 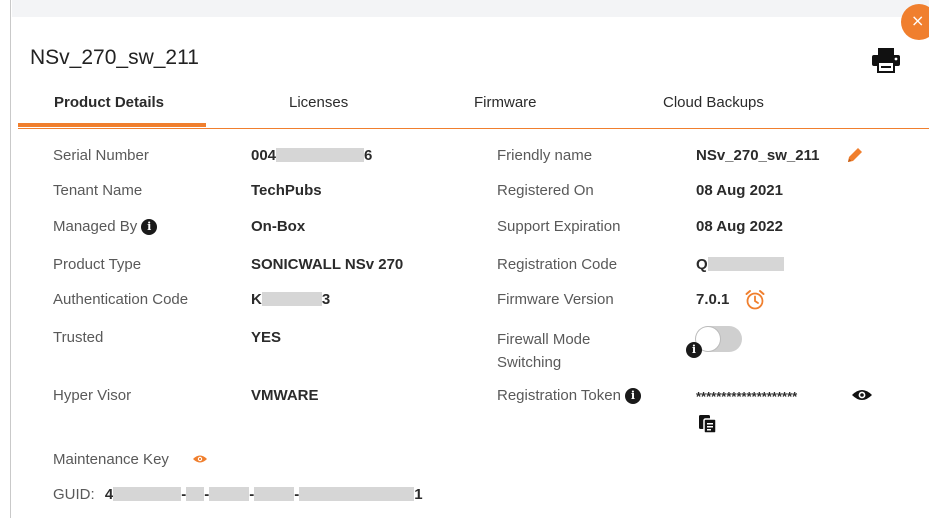 I want to click on serial-number-value: 004 6, so click(x=311, y=155).